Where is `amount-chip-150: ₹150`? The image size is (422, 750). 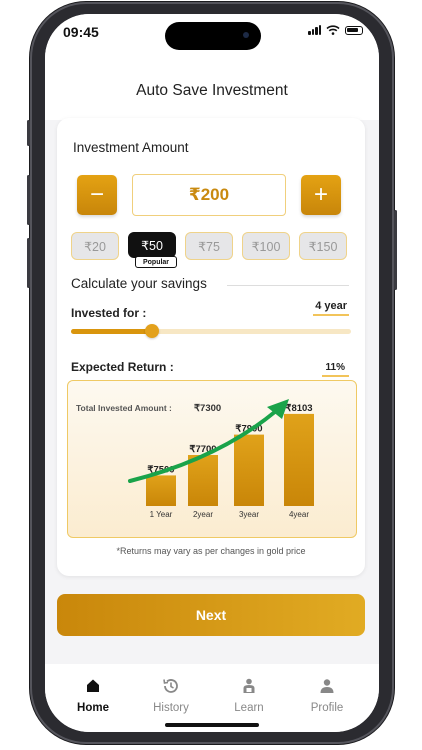
amount-chip-150: ₹150 is located at coordinates (323, 246).